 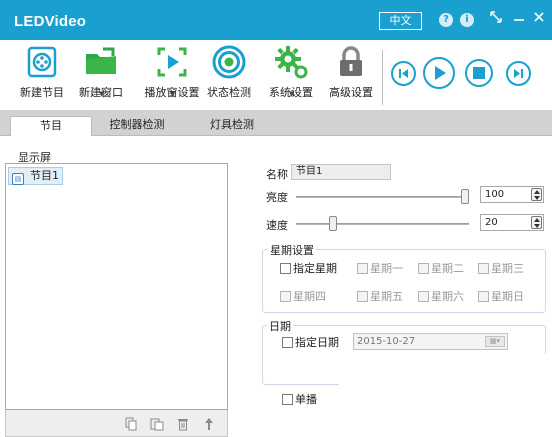 I want to click on paste-icon, so click(x=157, y=425).